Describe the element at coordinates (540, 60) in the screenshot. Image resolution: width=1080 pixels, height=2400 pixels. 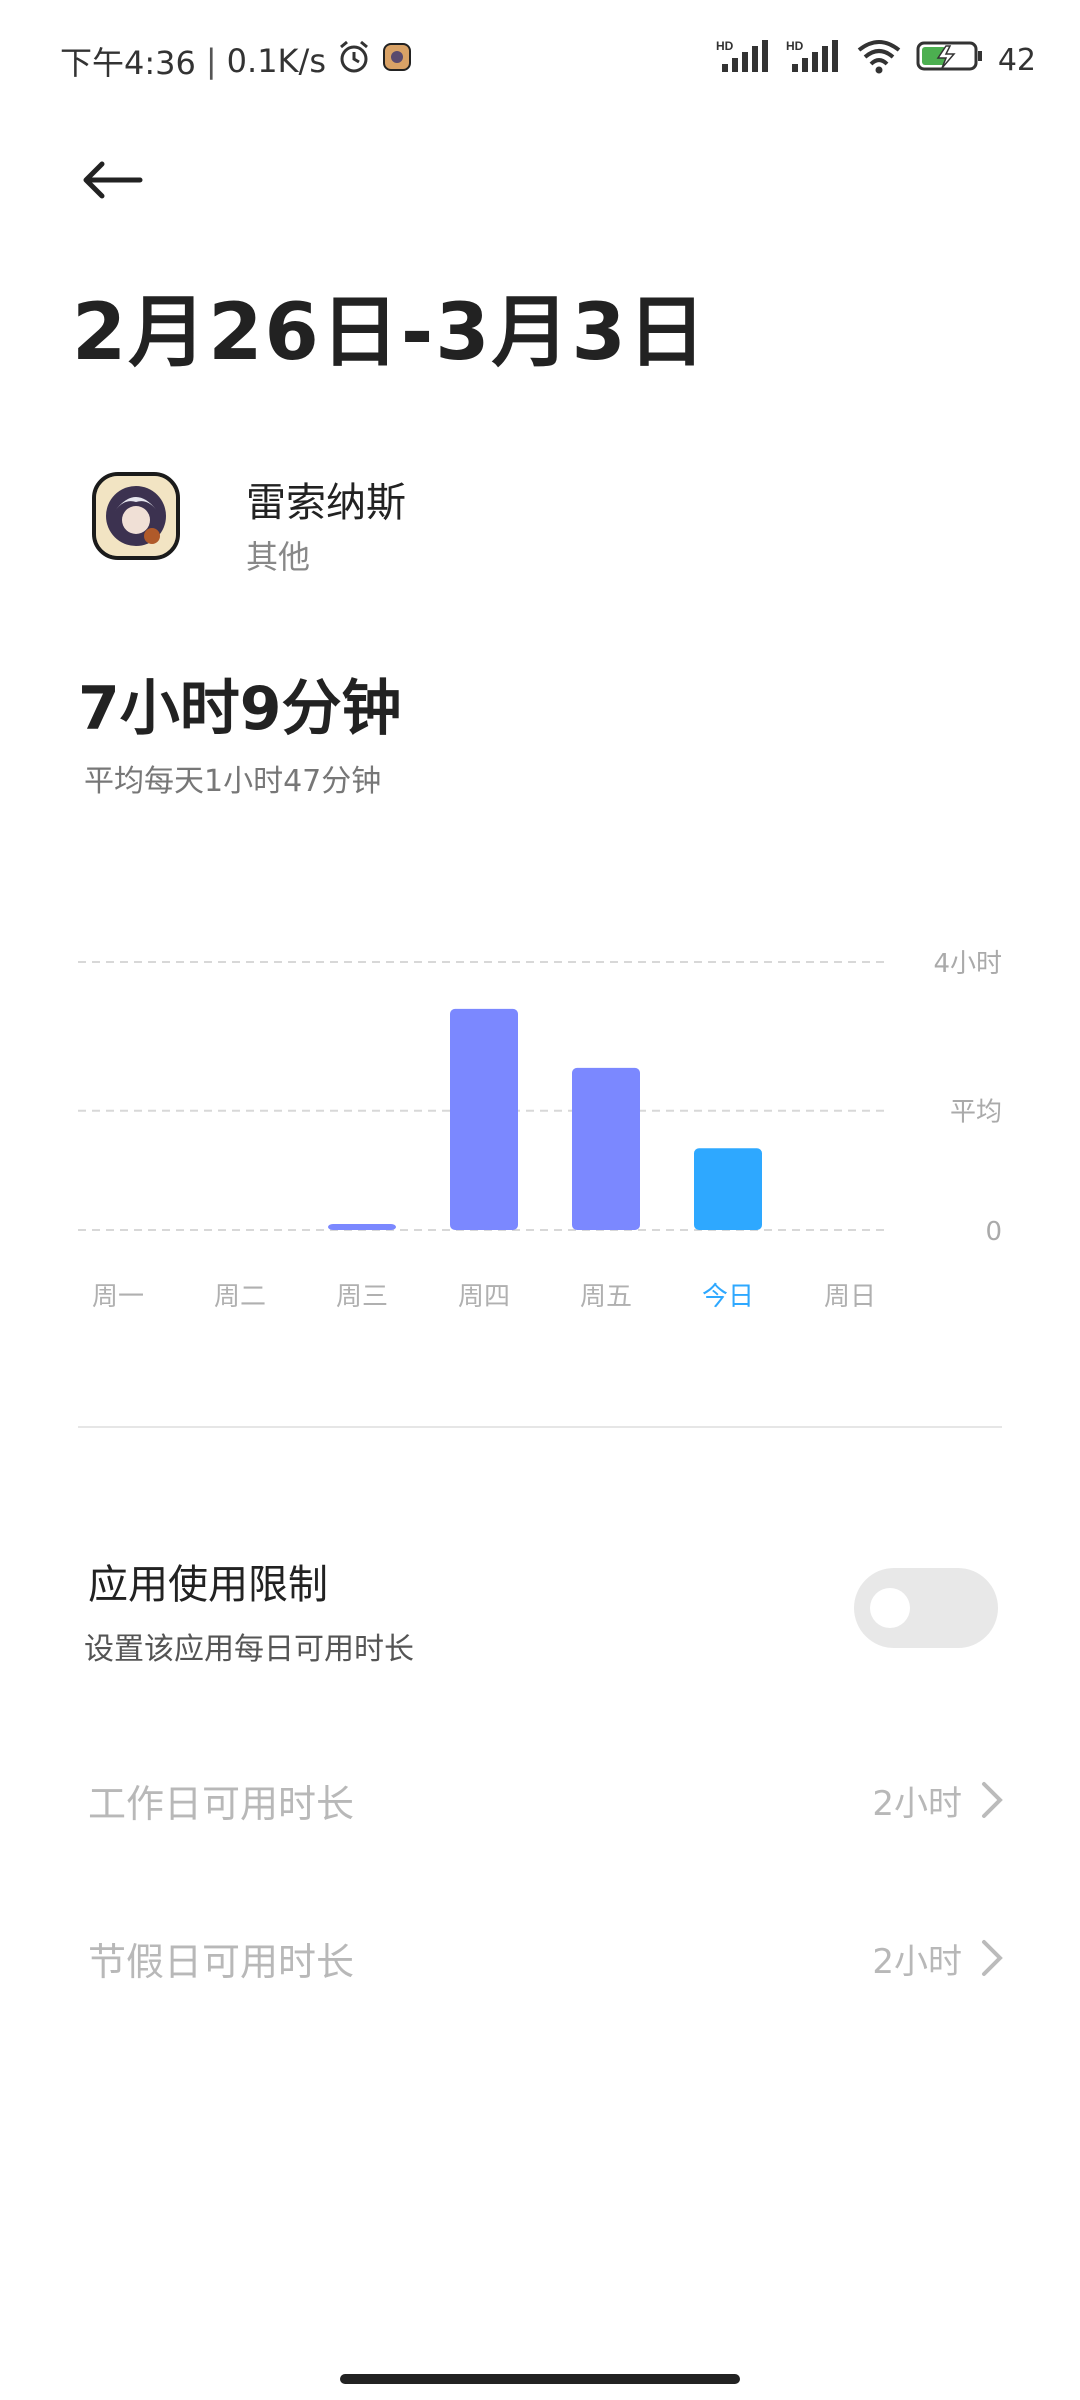
I see `status-bar: 下午4:36 | 0.1K/s HD HD 42` at that location.